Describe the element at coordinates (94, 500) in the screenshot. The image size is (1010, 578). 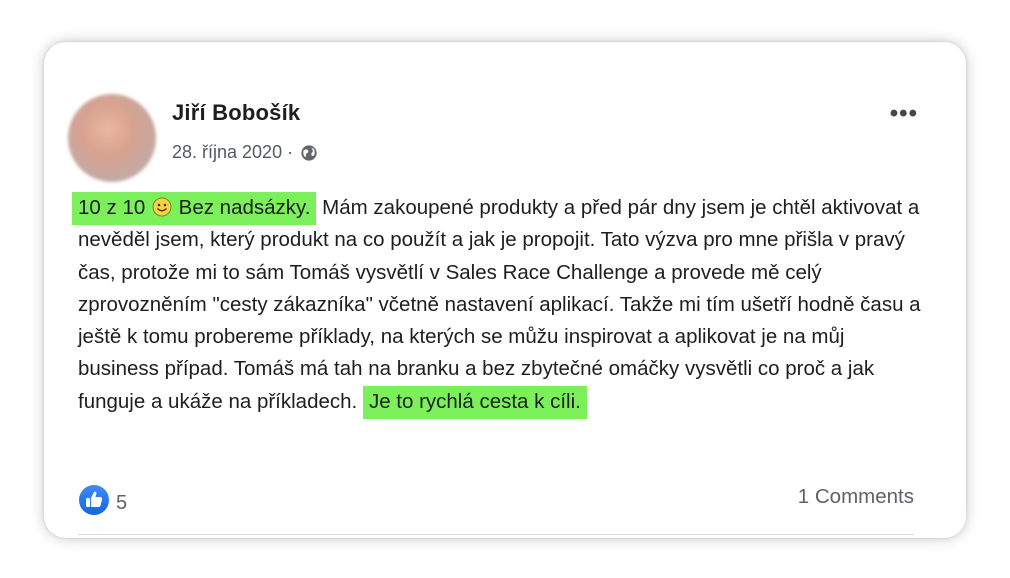
I see `like-icon` at that location.